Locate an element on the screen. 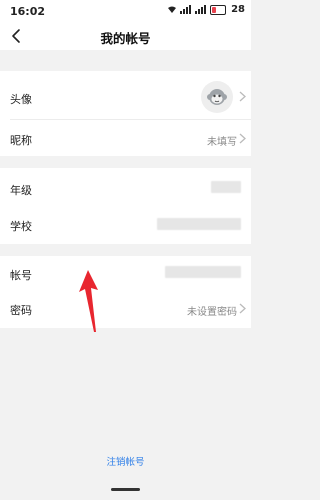  profile-group: 头像 昵称 未填写 is located at coordinates (125, 113).